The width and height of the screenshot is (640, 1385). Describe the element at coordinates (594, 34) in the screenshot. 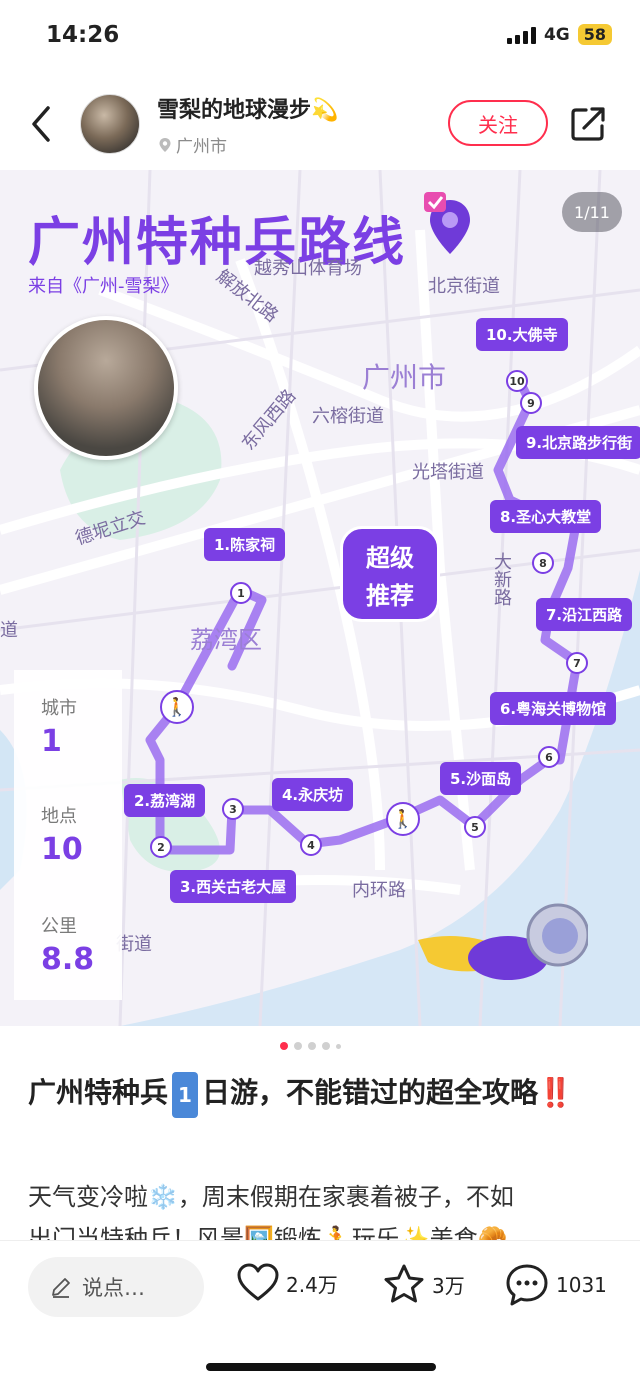

I see `battery-icon: 58` at that location.